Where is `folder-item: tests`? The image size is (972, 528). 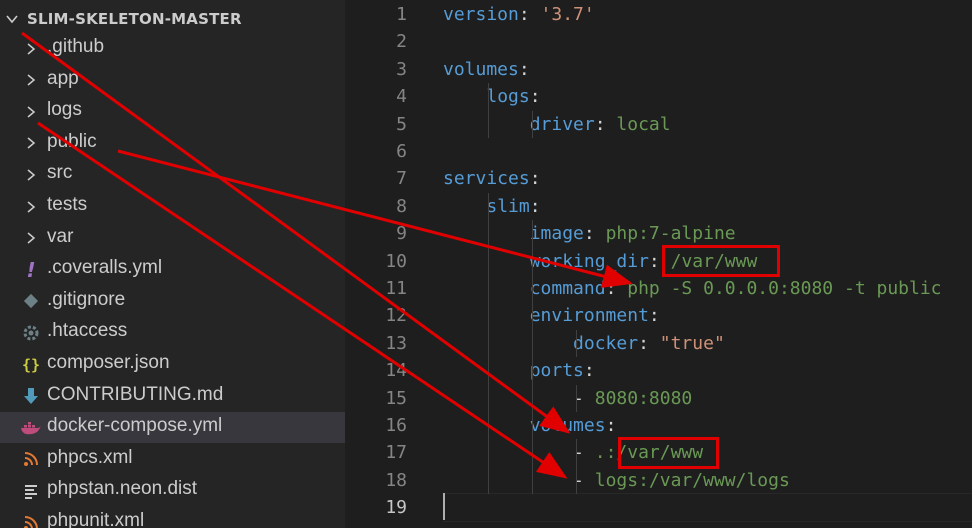
folder-item: tests is located at coordinates (172, 206).